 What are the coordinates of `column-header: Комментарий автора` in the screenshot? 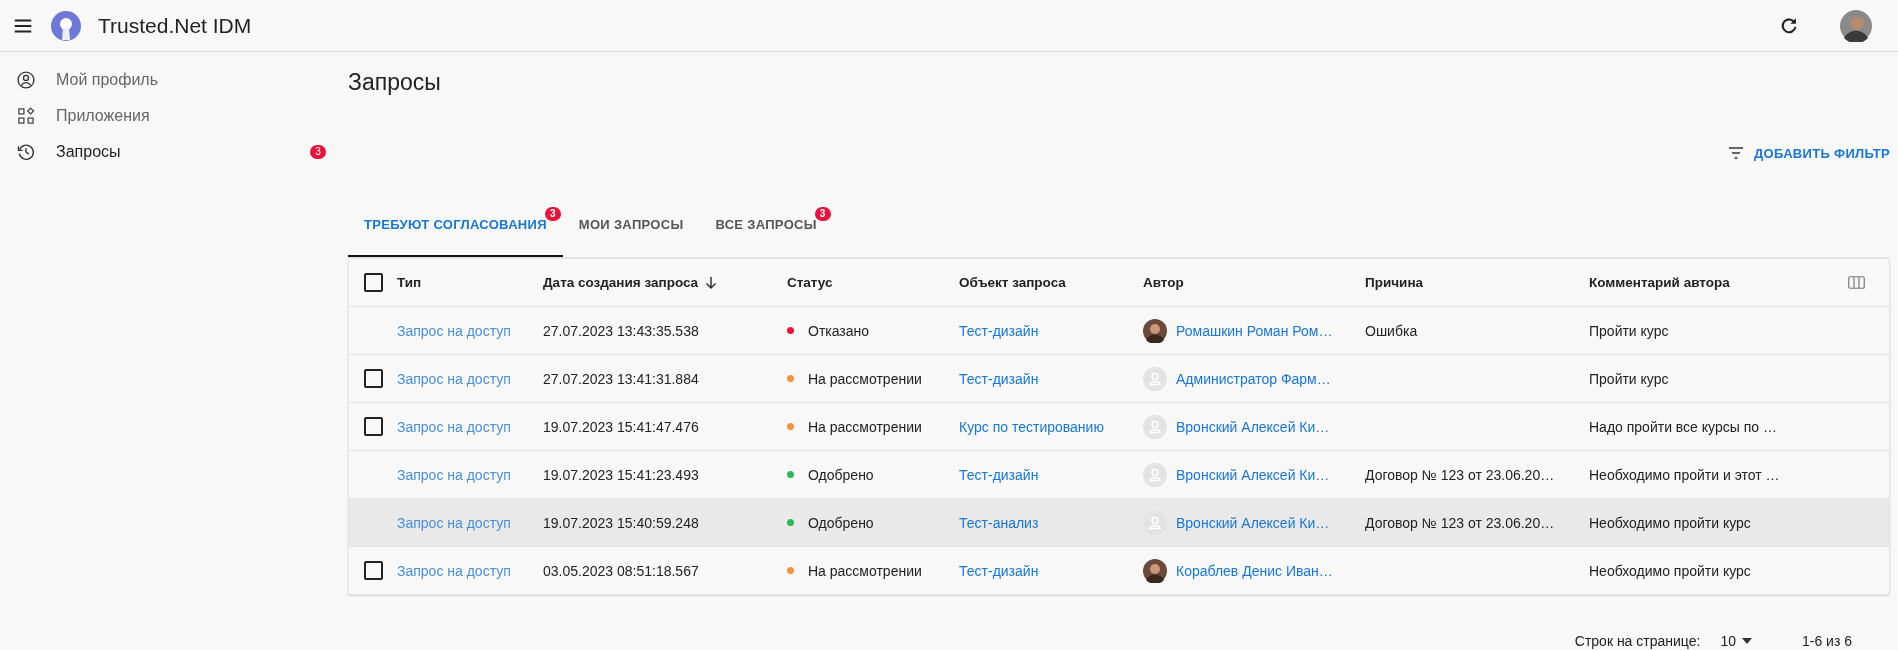 It's located at (1700, 282).